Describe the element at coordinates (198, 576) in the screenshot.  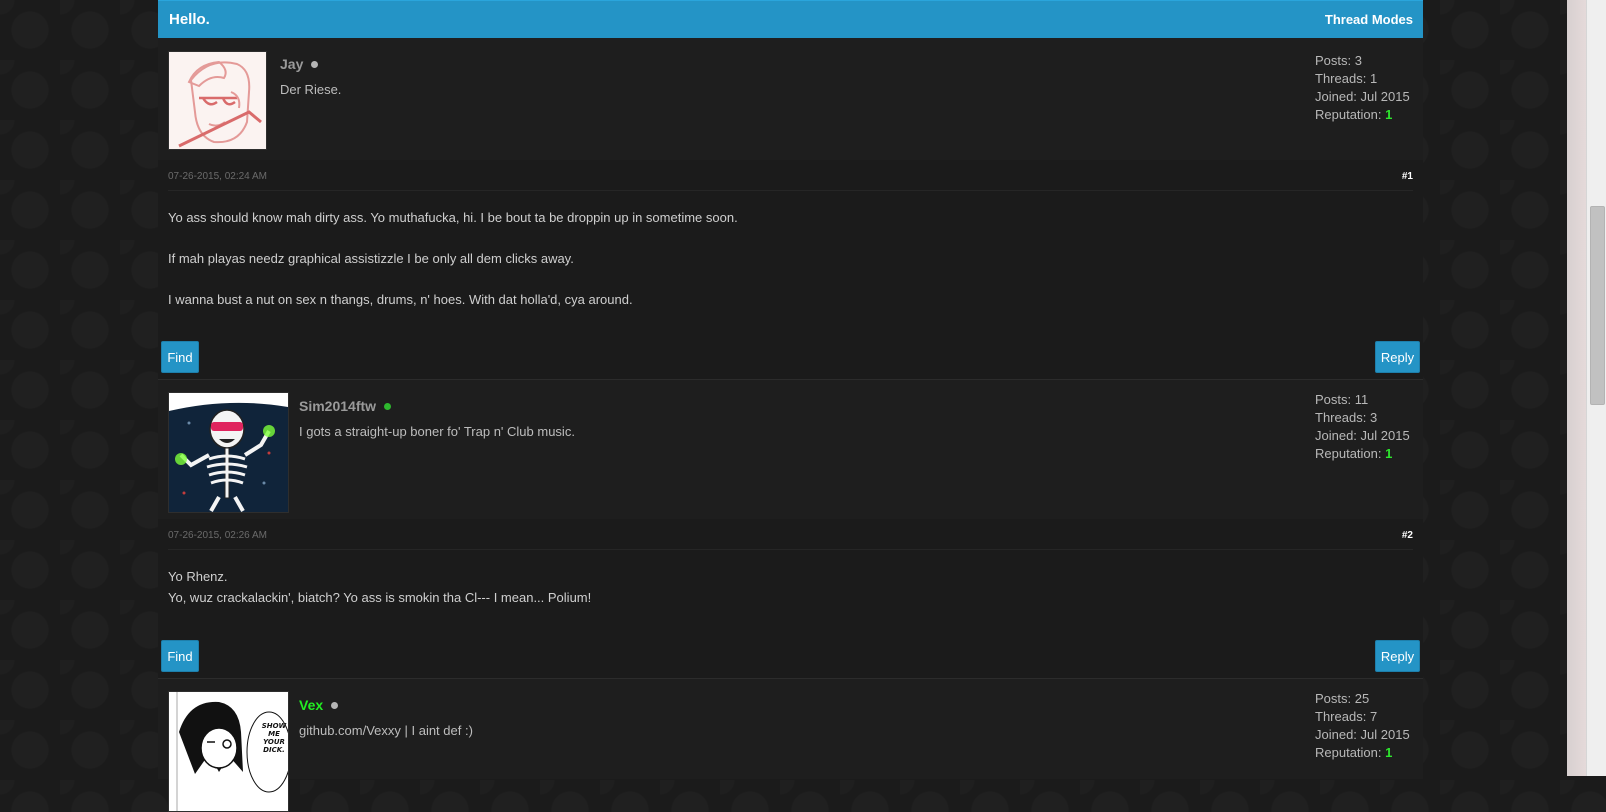
I see `post-paragraph: Yo Rhenz.` at that location.